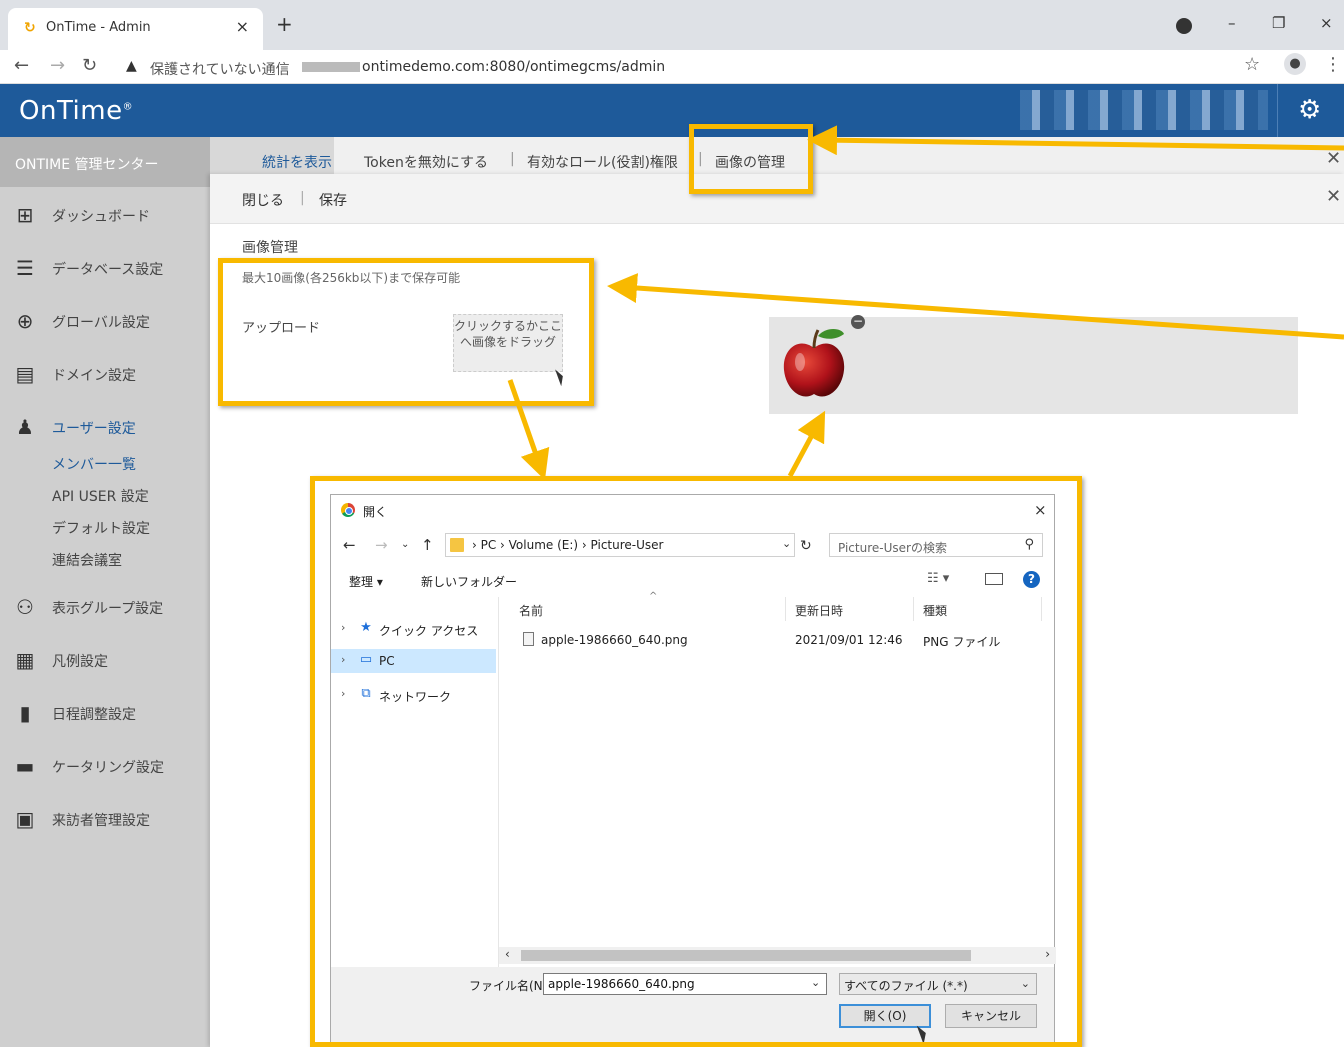  What do you see at coordinates (107, 819) in the screenshot?
I see `sidebar-item-visitor: ▣ 来訪者管理設定` at bounding box center [107, 819].